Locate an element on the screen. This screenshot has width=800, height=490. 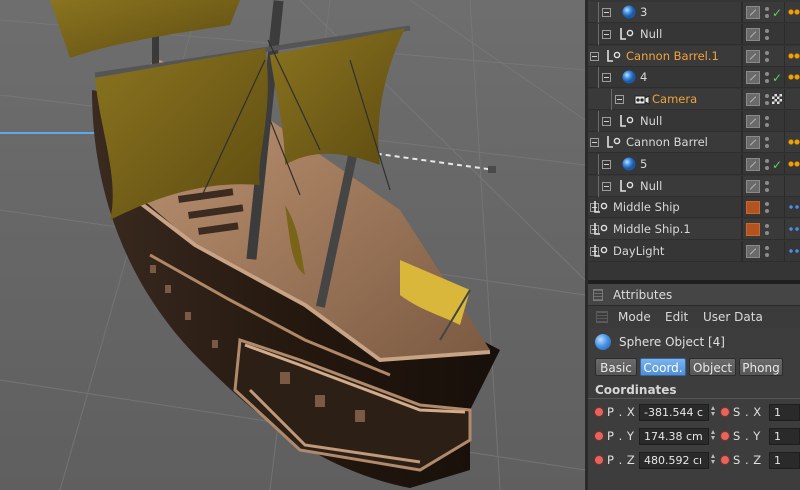
top-sail is located at coordinates (145, 29).